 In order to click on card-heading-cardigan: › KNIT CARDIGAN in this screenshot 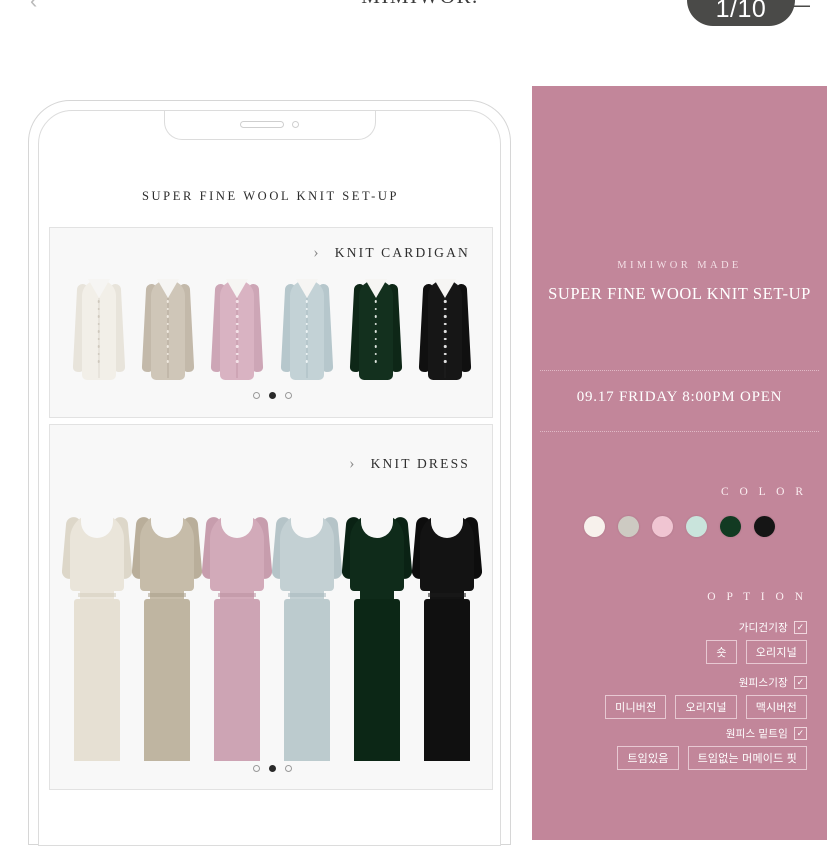, I will do `click(391, 253)`.